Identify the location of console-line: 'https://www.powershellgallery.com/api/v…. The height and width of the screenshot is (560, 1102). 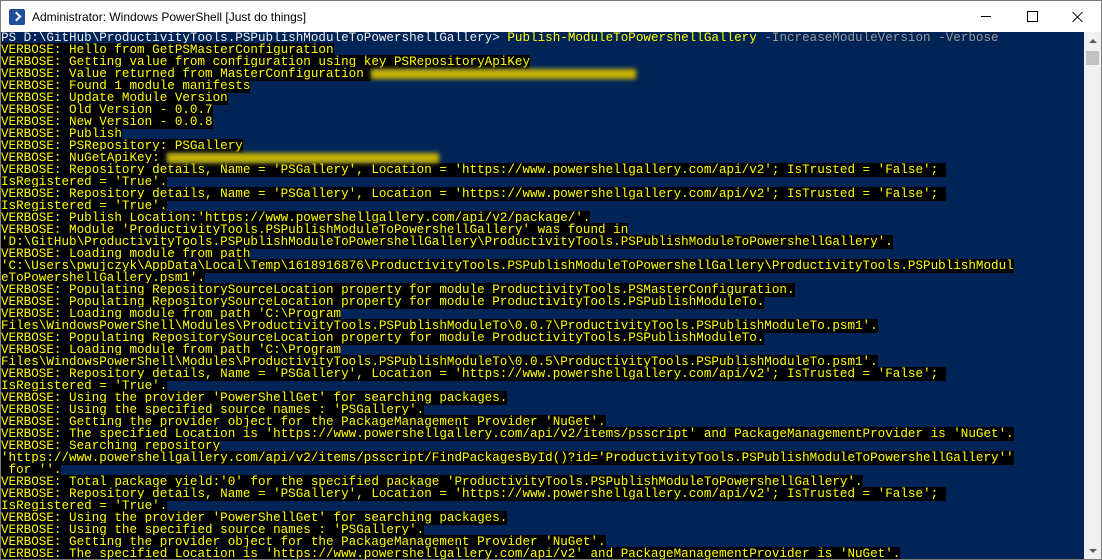
(543, 458).